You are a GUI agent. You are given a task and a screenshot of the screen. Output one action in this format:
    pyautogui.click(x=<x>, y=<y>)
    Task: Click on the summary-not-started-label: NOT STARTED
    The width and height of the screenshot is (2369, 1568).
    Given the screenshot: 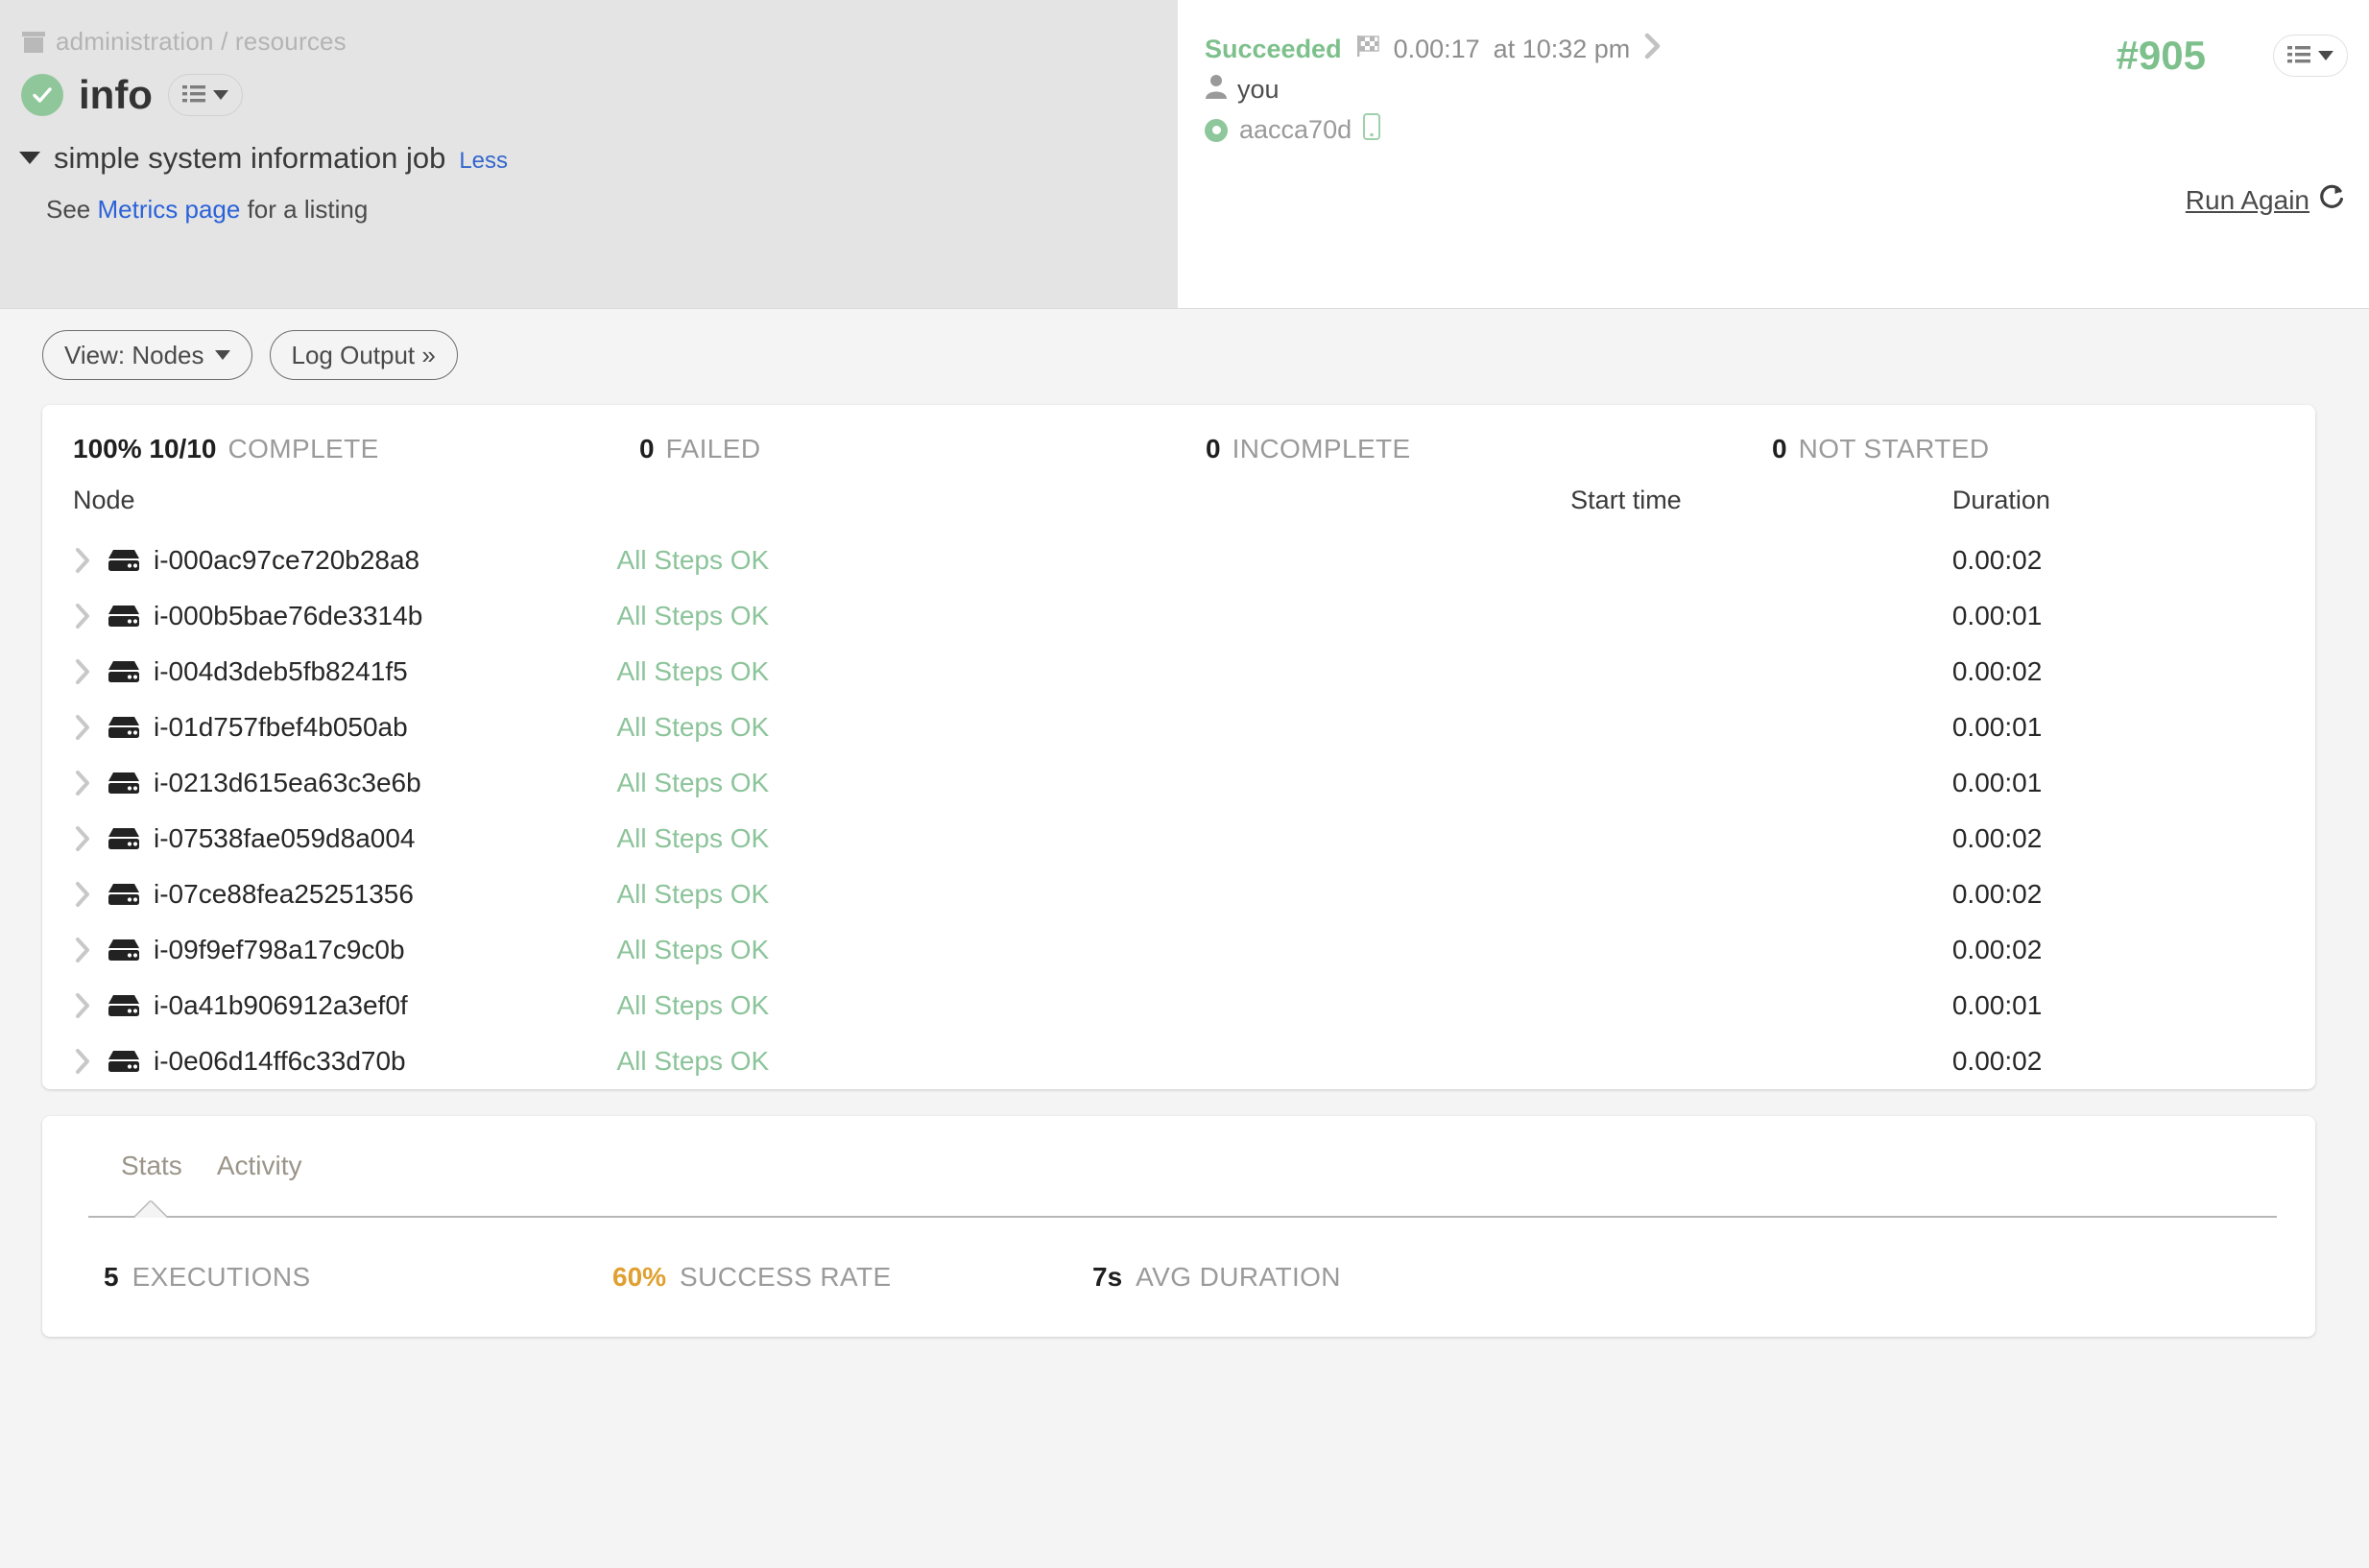 What is the action you would take?
    pyautogui.click(x=1894, y=448)
    